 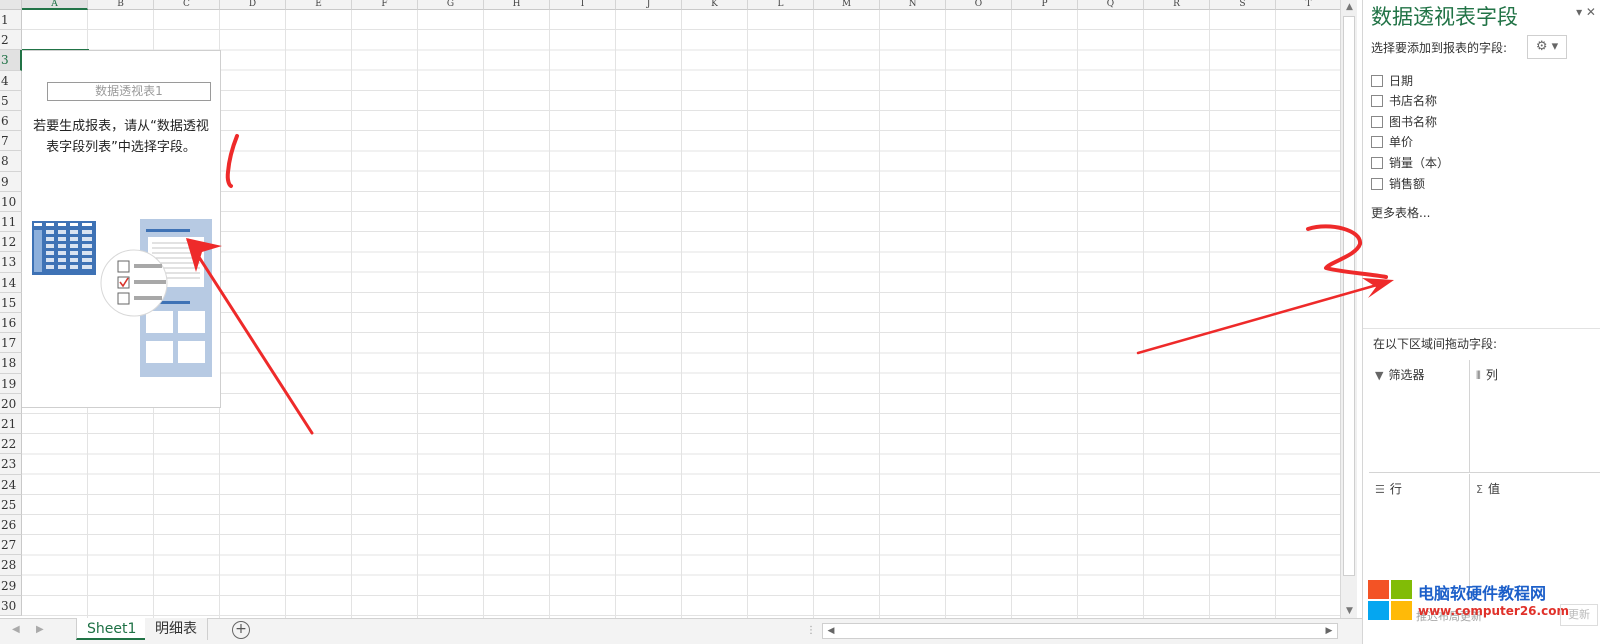 What do you see at coordinates (811, 630) in the screenshot?
I see `tab-split-handle: ⋮` at bounding box center [811, 630].